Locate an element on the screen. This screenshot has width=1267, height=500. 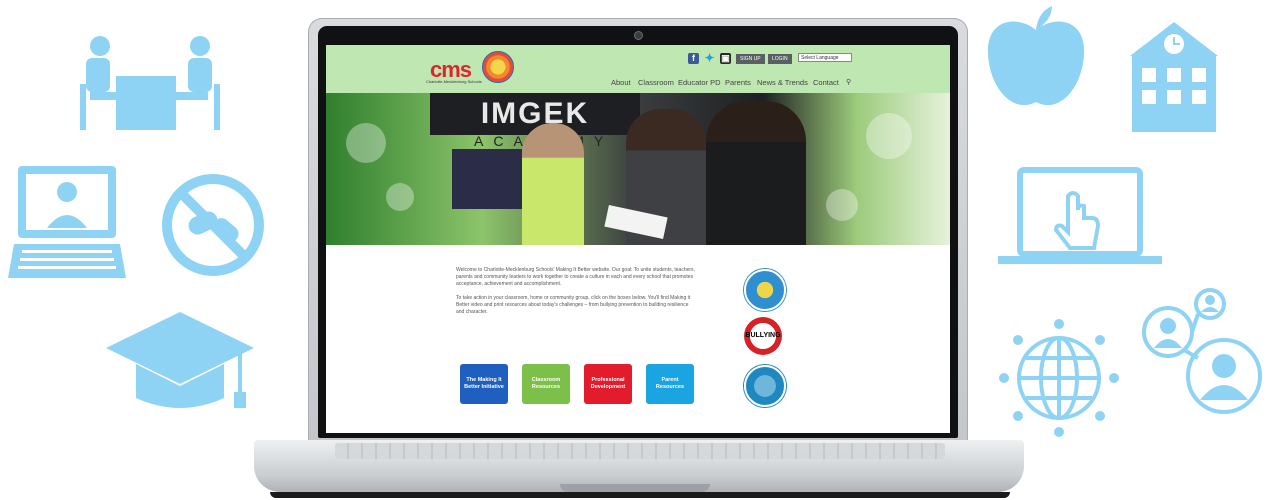
tile-classroom-resources: Classroom Resources is located at coordinates (546, 384).